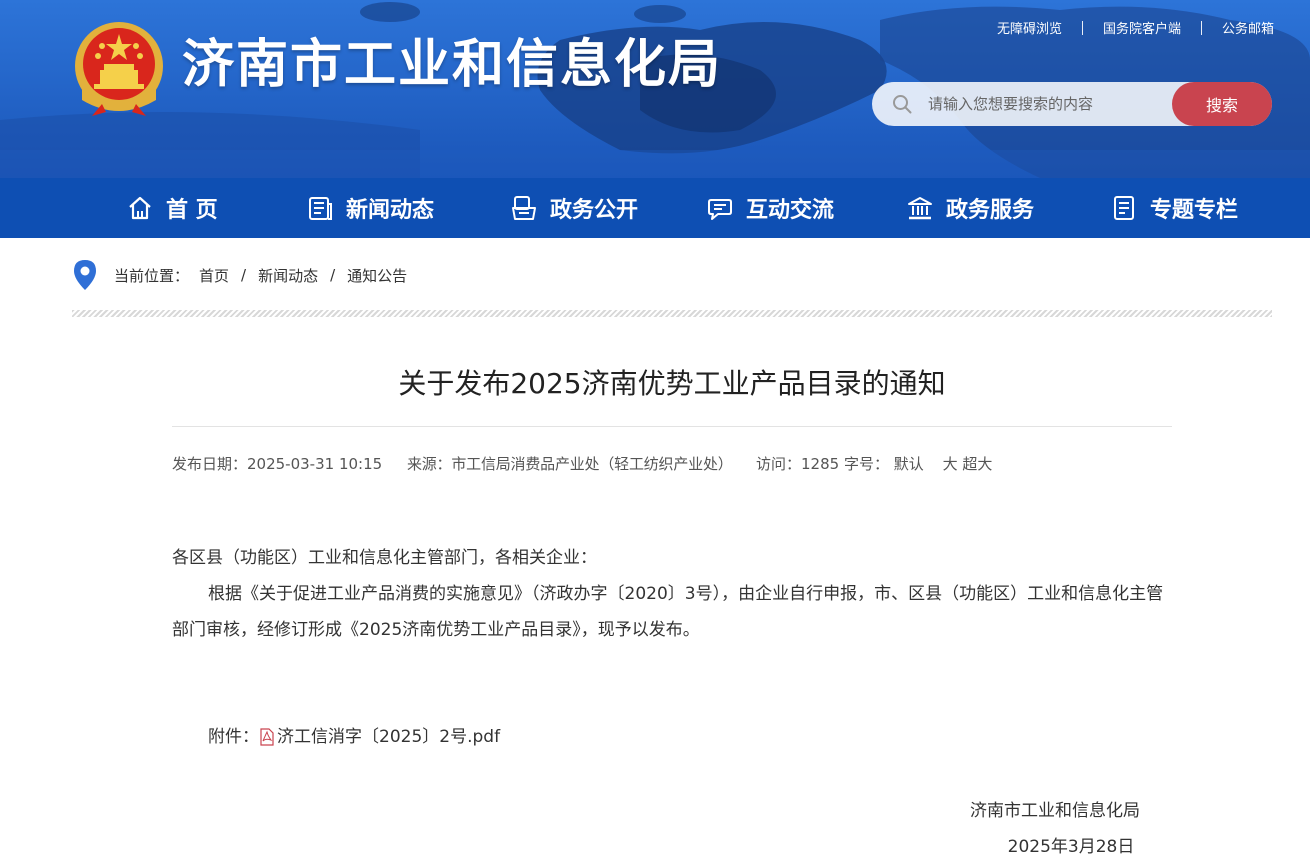  I want to click on nav-item-home: 首 页, so click(172, 208).